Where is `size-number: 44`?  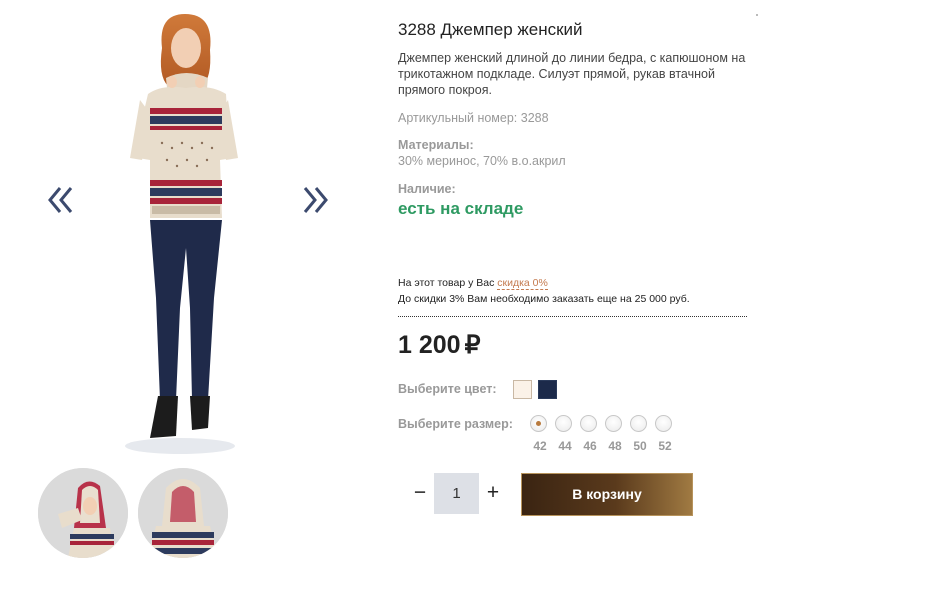 size-number: 44 is located at coordinates (565, 446).